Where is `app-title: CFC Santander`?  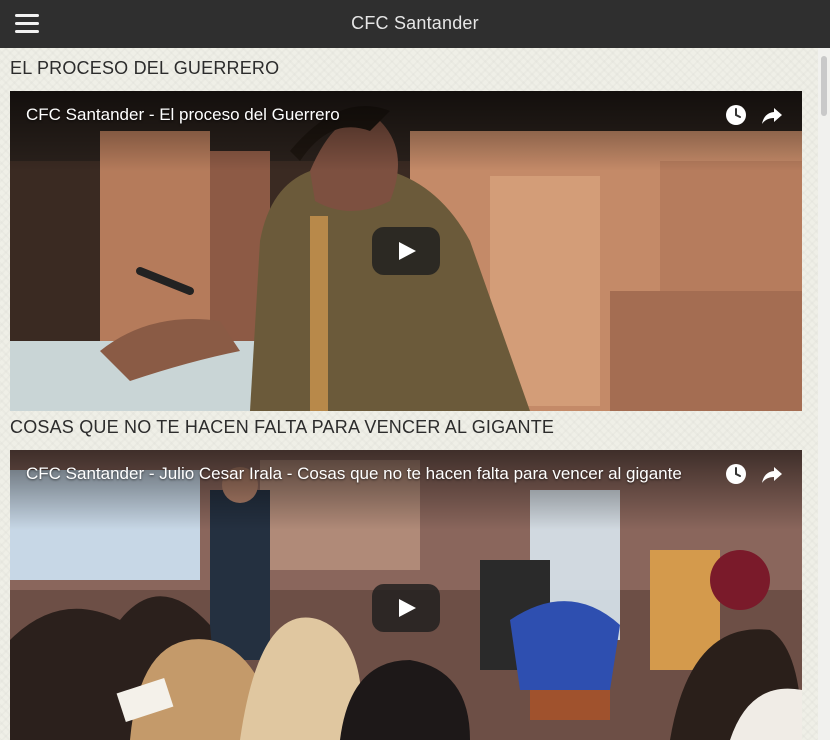 app-title: CFC Santander is located at coordinates (415, 23).